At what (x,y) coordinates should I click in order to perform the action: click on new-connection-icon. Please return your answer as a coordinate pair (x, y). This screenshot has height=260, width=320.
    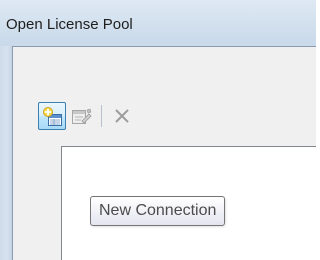
    Looking at the image, I should click on (52, 116).